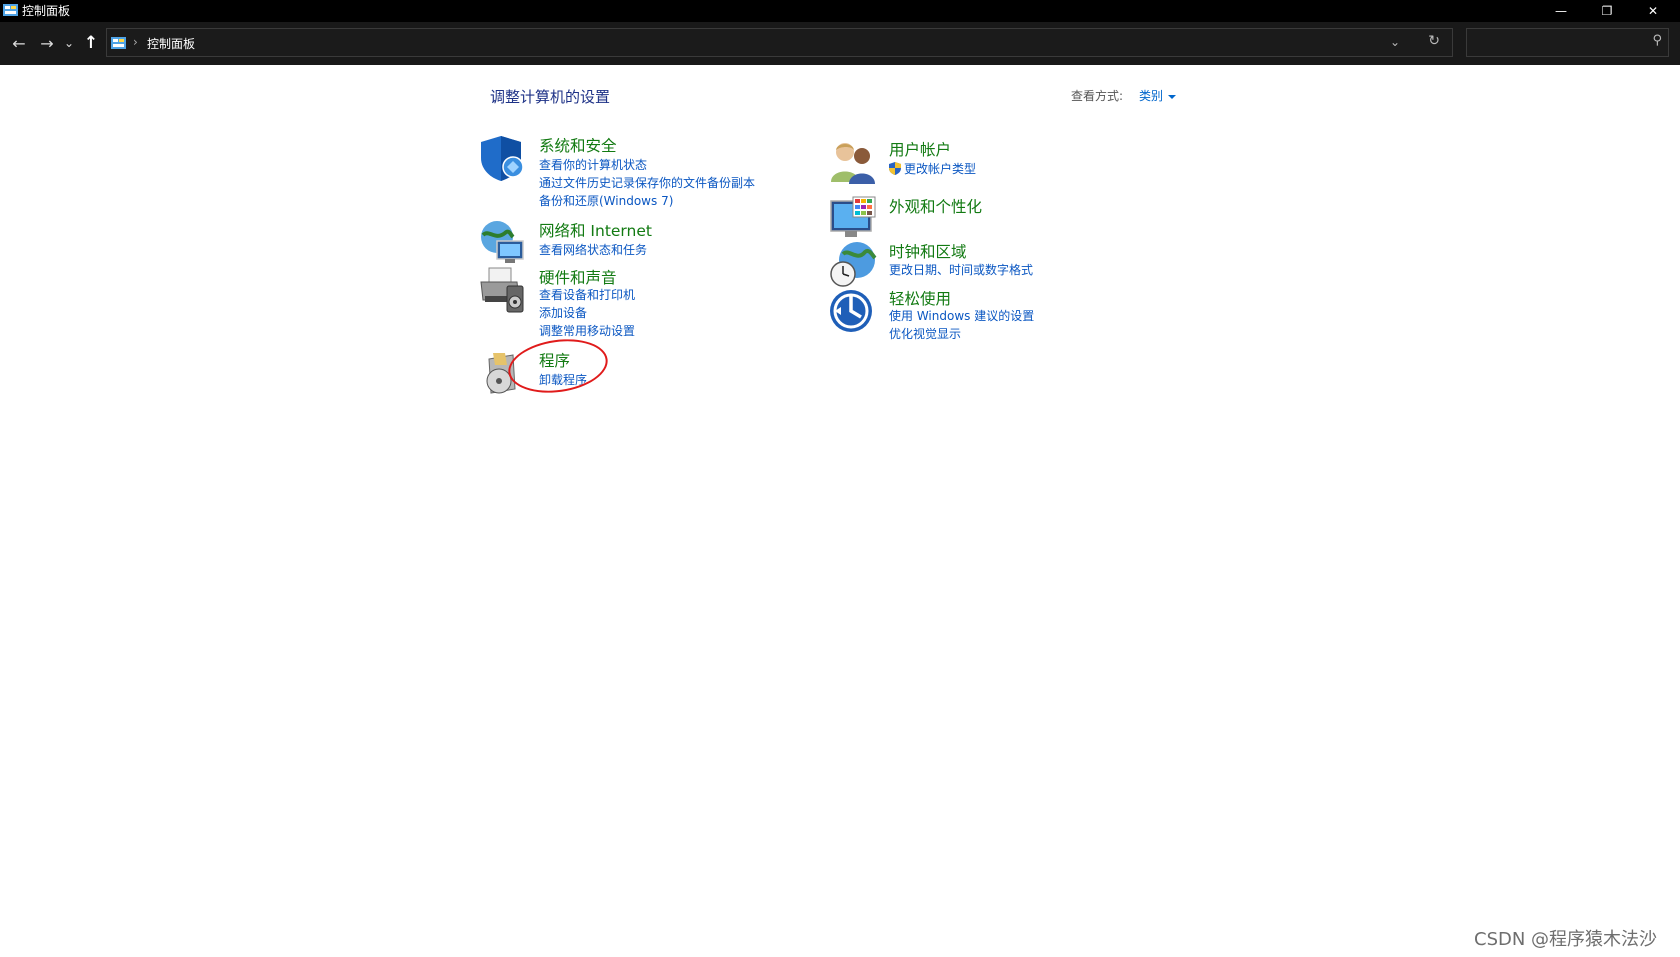 The width and height of the screenshot is (1680, 957). I want to click on clock-globe-icon, so click(853, 264).